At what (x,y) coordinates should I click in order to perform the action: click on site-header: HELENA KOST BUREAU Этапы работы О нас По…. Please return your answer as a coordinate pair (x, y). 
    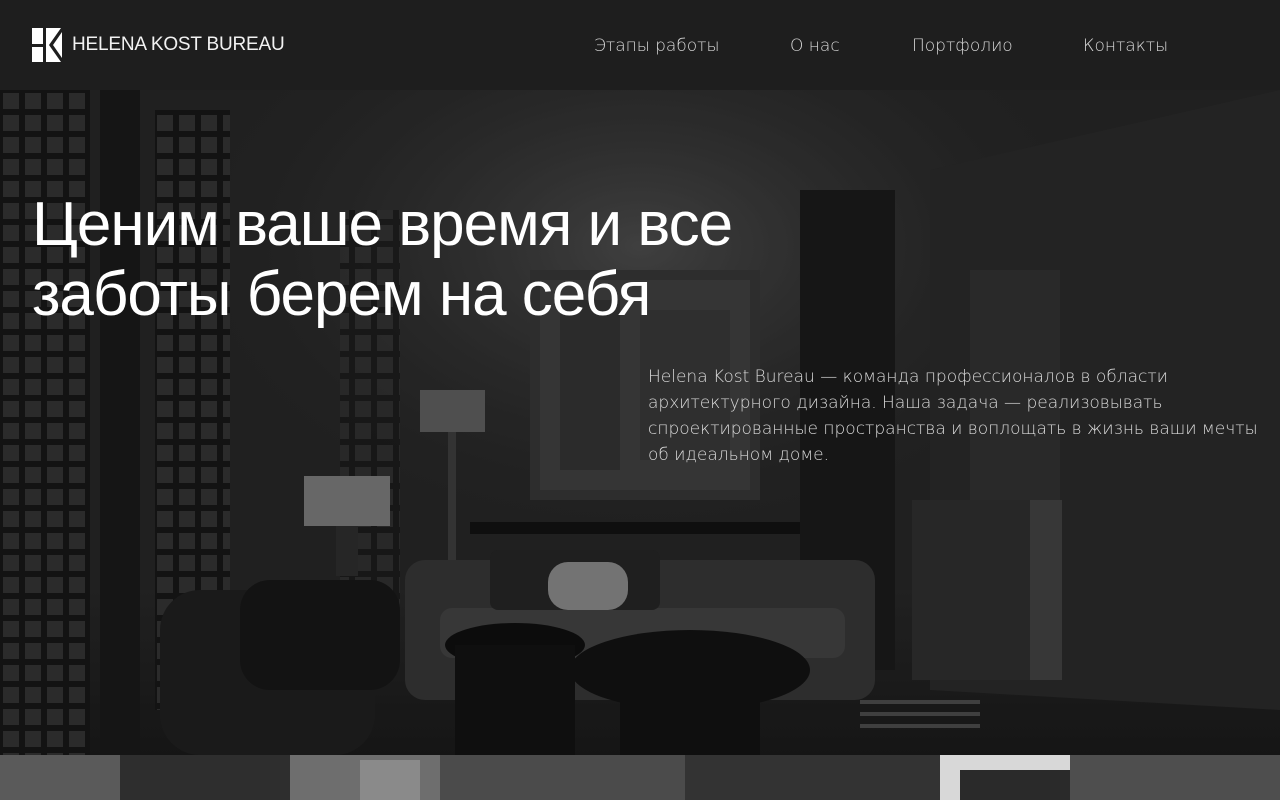
    Looking at the image, I should click on (640, 45).